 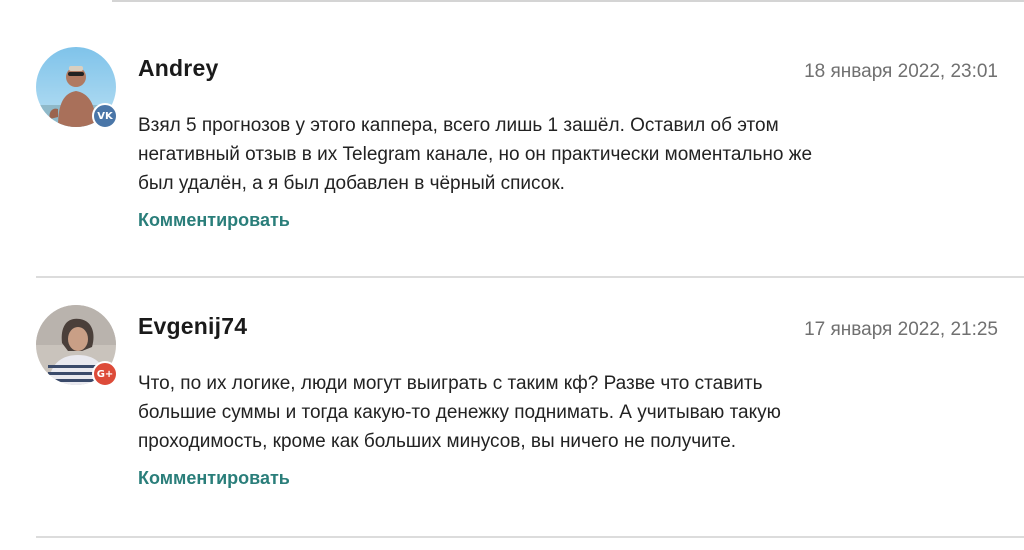 I want to click on comment-date: 18 января 2022, 23:01, so click(x=901, y=71).